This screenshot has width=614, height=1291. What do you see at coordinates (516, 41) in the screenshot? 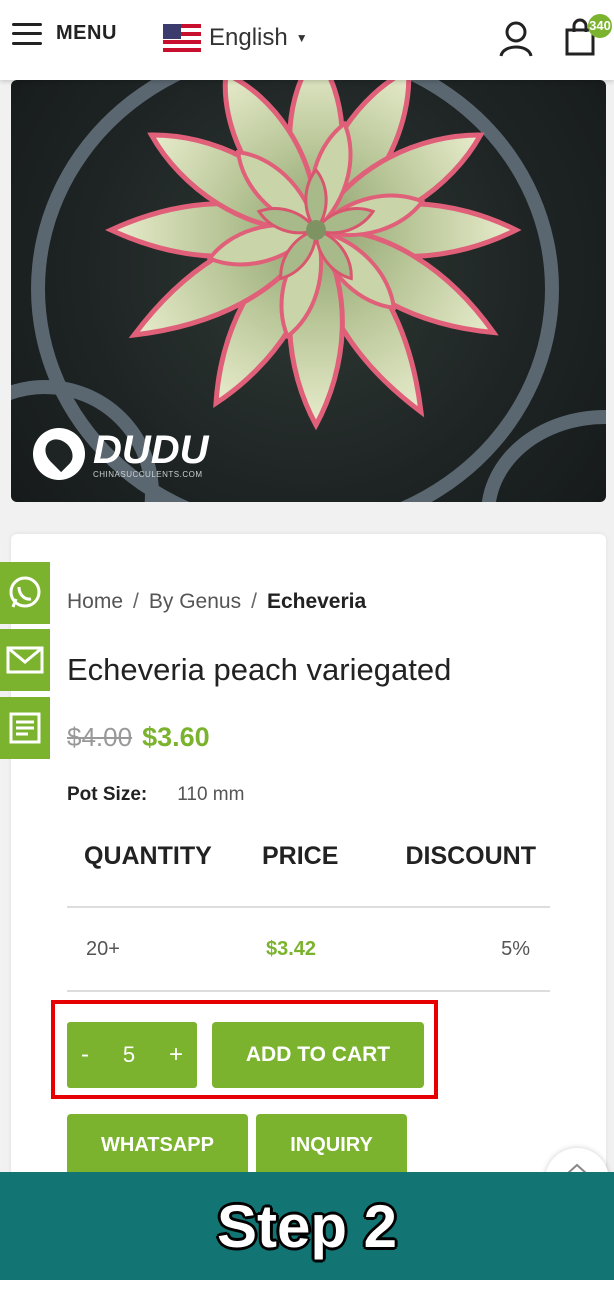
I see `user-icon` at bounding box center [516, 41].